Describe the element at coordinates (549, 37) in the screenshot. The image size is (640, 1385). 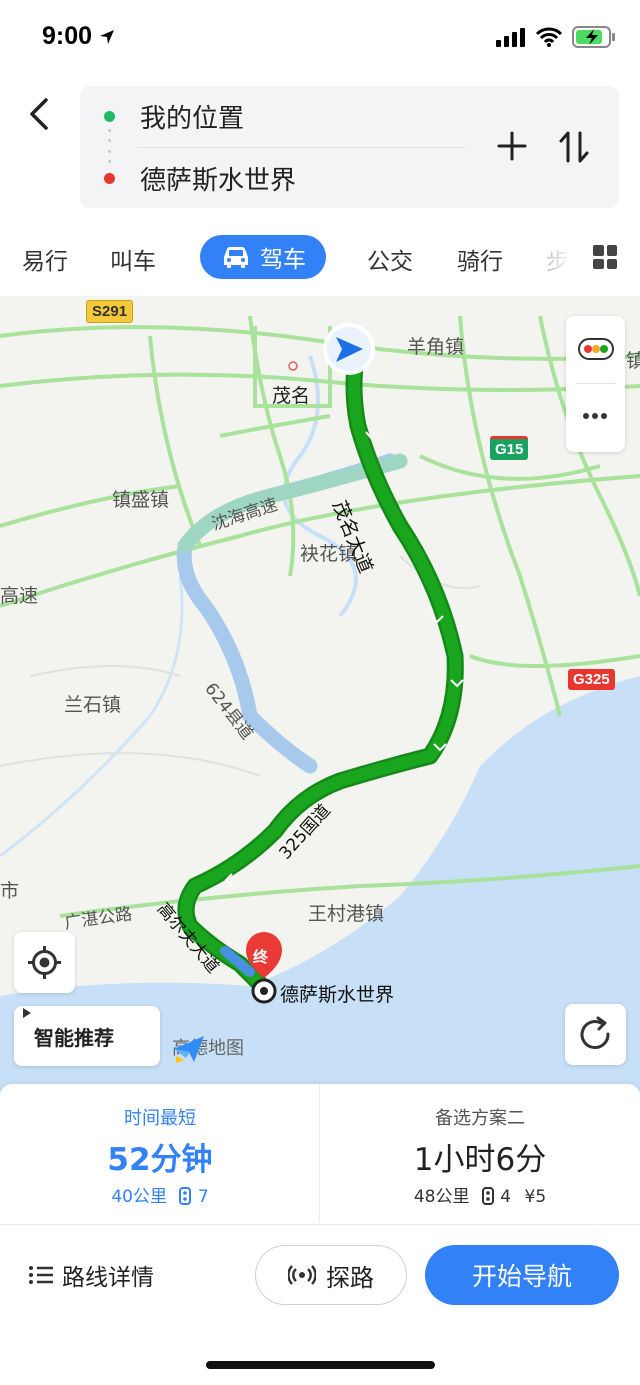
I see `wifi-icon` at that location.